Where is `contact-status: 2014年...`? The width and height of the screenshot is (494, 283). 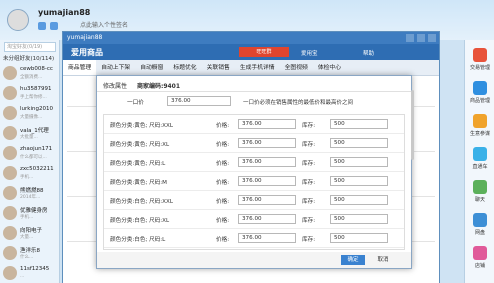 contact-status: 2014年... is located at coordinates (30, 197).